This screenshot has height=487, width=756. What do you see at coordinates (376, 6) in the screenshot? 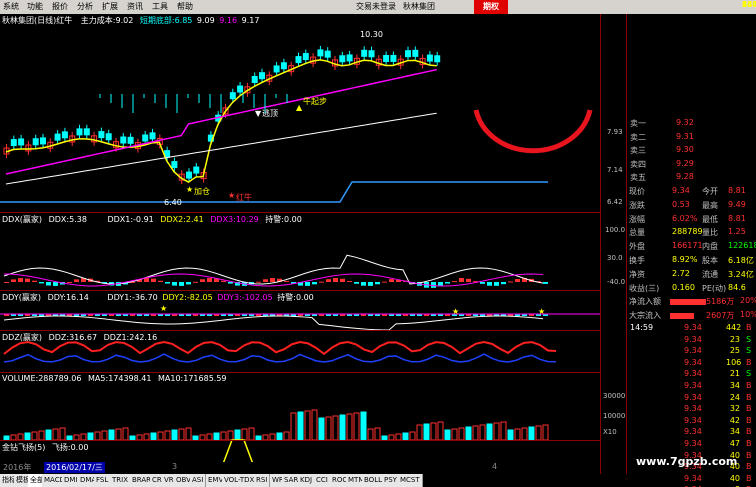
I see `login-status: 交易未登录` at bounding box center [376, 6].